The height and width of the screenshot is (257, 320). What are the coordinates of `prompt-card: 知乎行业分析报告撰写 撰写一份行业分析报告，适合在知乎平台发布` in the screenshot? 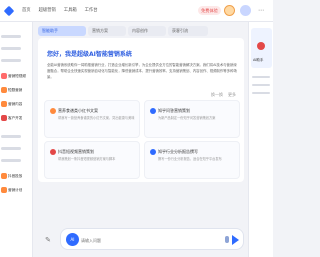 It's located at (192, 160).